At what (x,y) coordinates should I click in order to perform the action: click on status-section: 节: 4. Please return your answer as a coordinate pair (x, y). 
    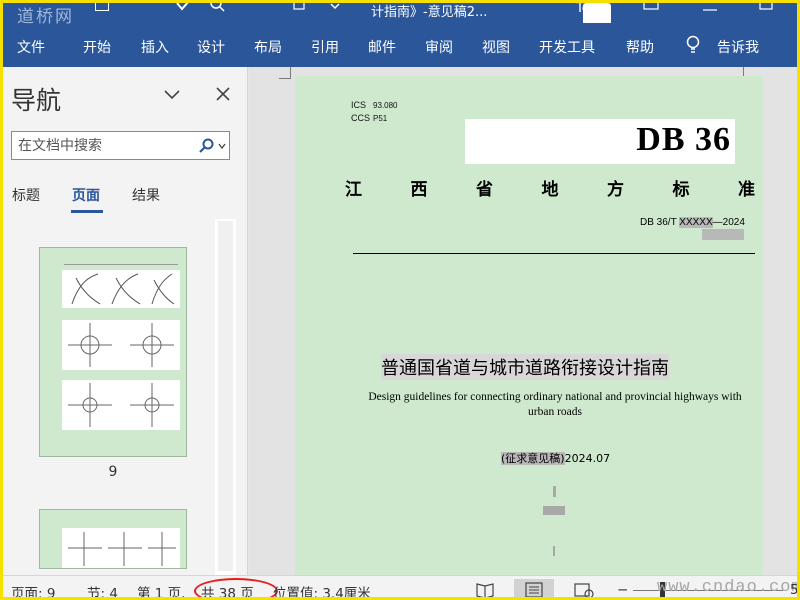
    Looking at the image, I should click on (102, 593).